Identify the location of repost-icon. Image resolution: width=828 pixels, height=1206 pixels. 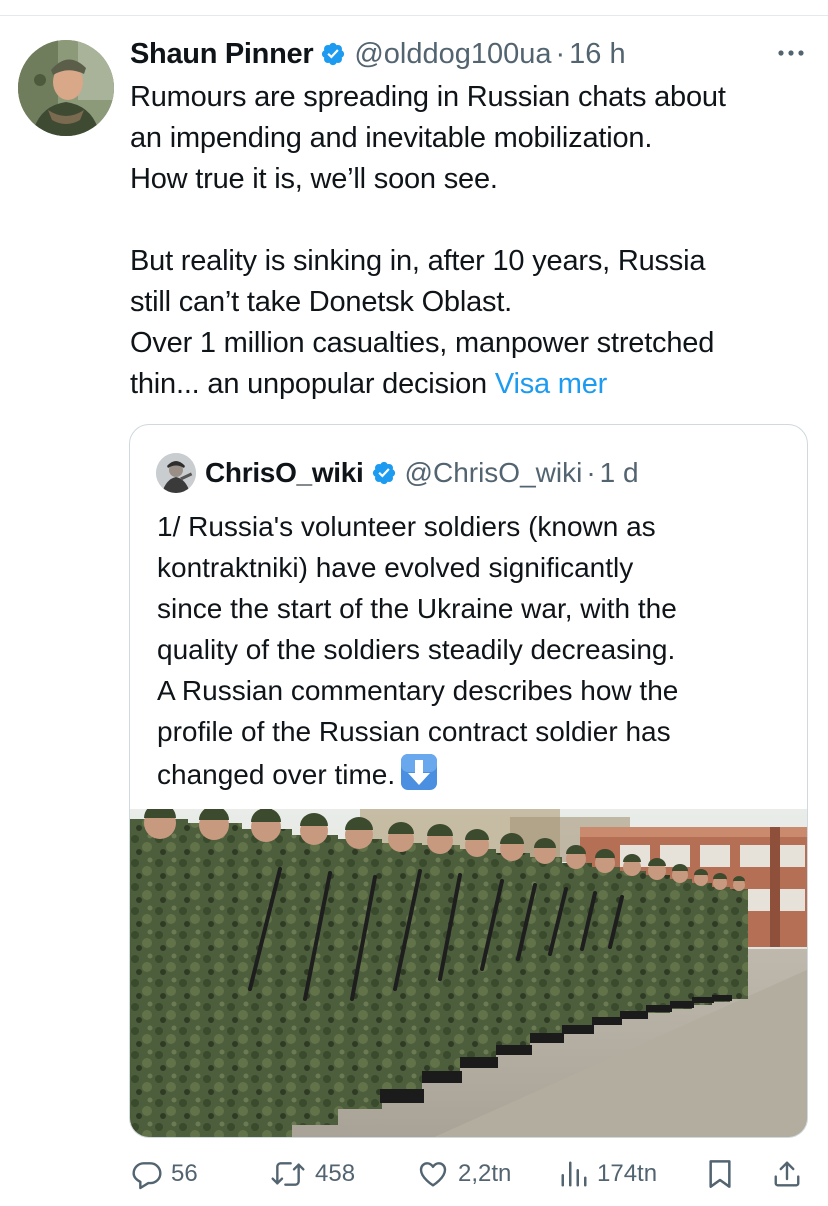
(288, 1174).